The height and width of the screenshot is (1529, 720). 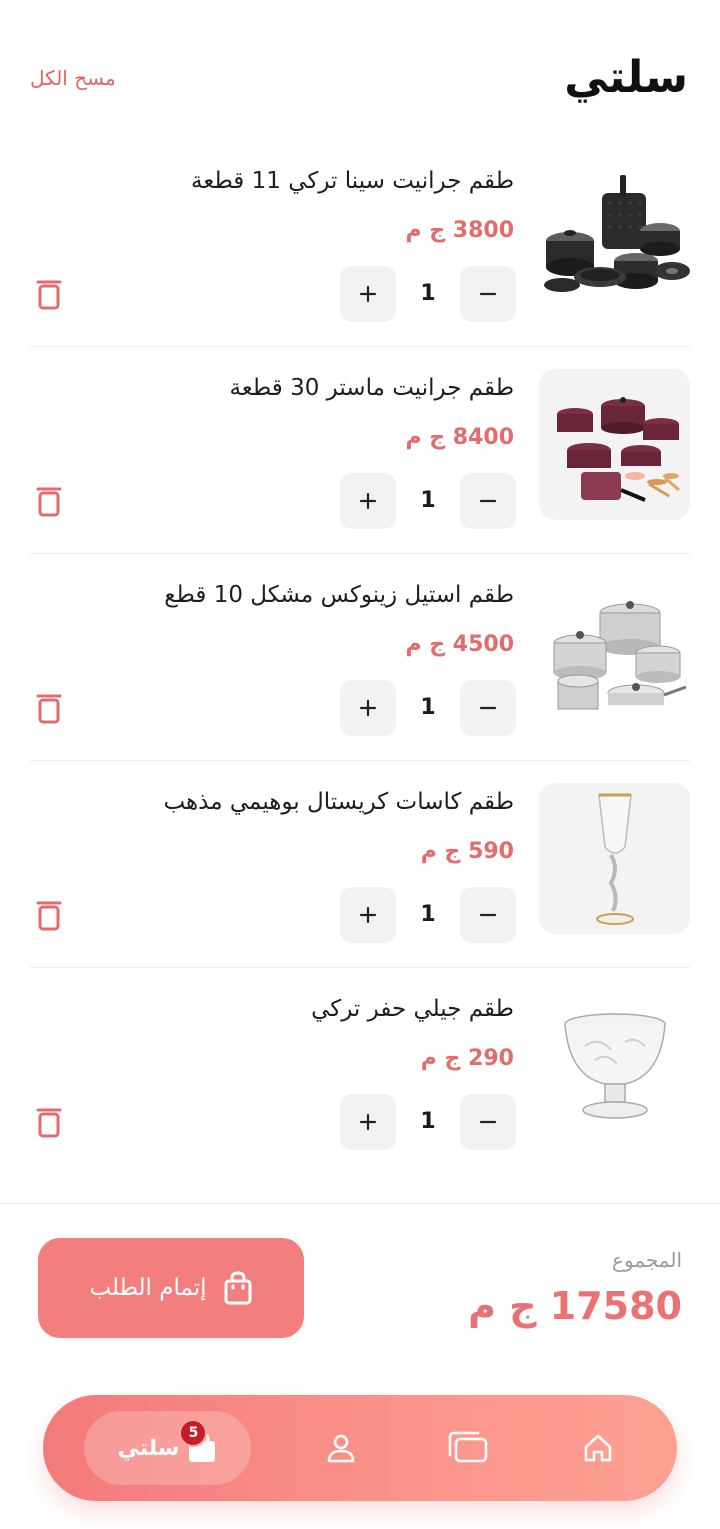 I want to click on profile-icon, so click(x=341, y=1448).